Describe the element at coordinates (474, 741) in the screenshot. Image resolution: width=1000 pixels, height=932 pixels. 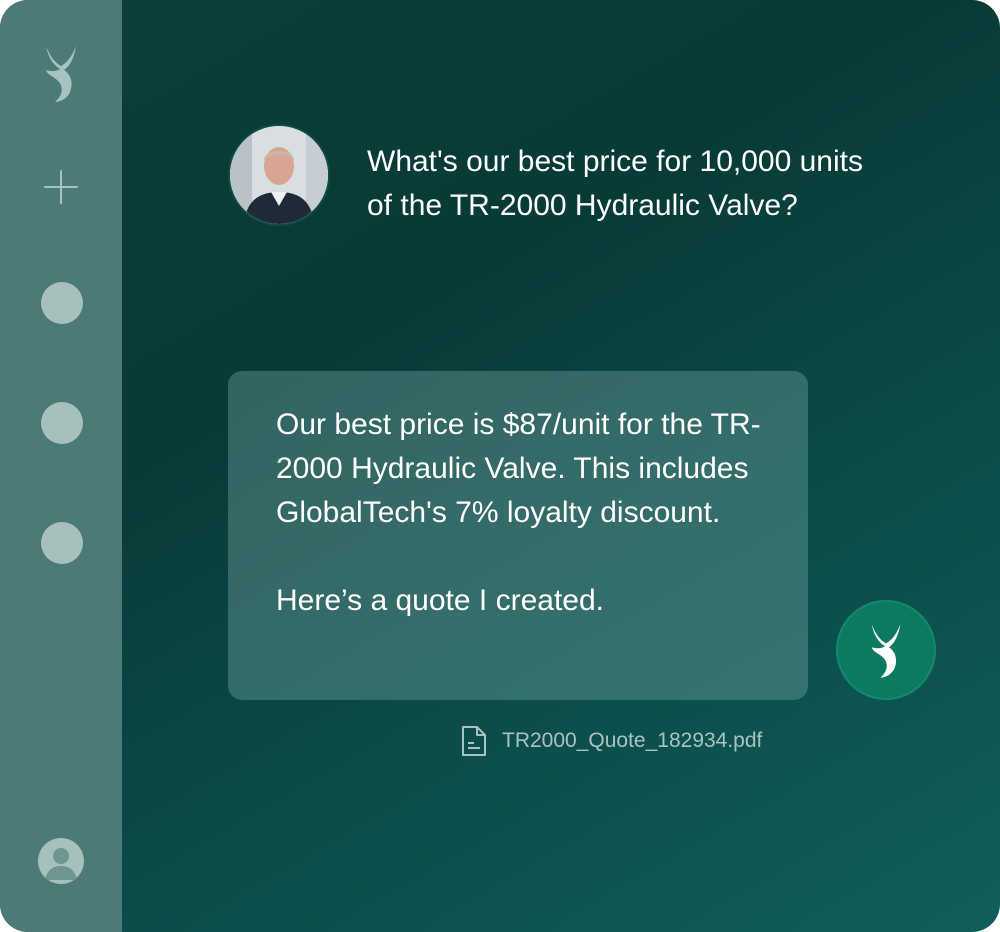
I see `document-icon` at that location.